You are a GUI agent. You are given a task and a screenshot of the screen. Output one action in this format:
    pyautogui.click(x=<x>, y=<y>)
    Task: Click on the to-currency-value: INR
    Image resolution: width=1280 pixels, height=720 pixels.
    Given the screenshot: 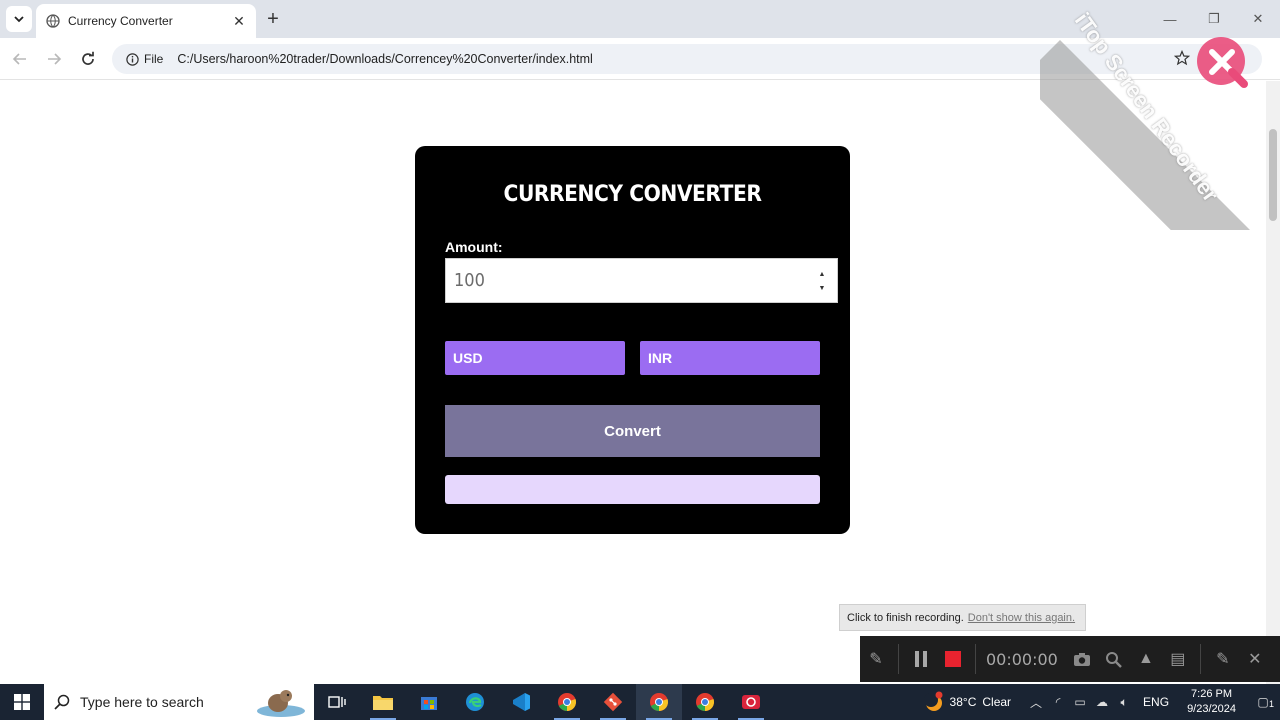 What is the action you would take?
    pyautogui.click(x=660, y=358)
    